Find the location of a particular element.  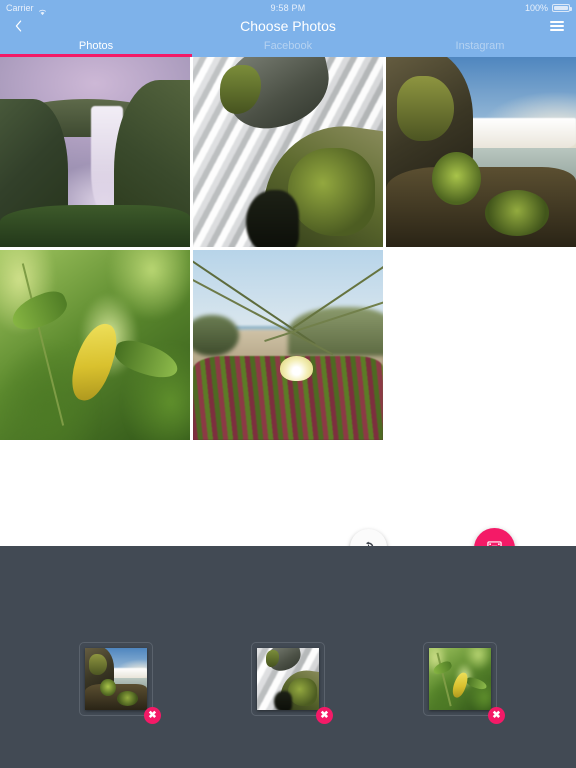

page-title: Choose Photos is located at coordinates (288, 26).